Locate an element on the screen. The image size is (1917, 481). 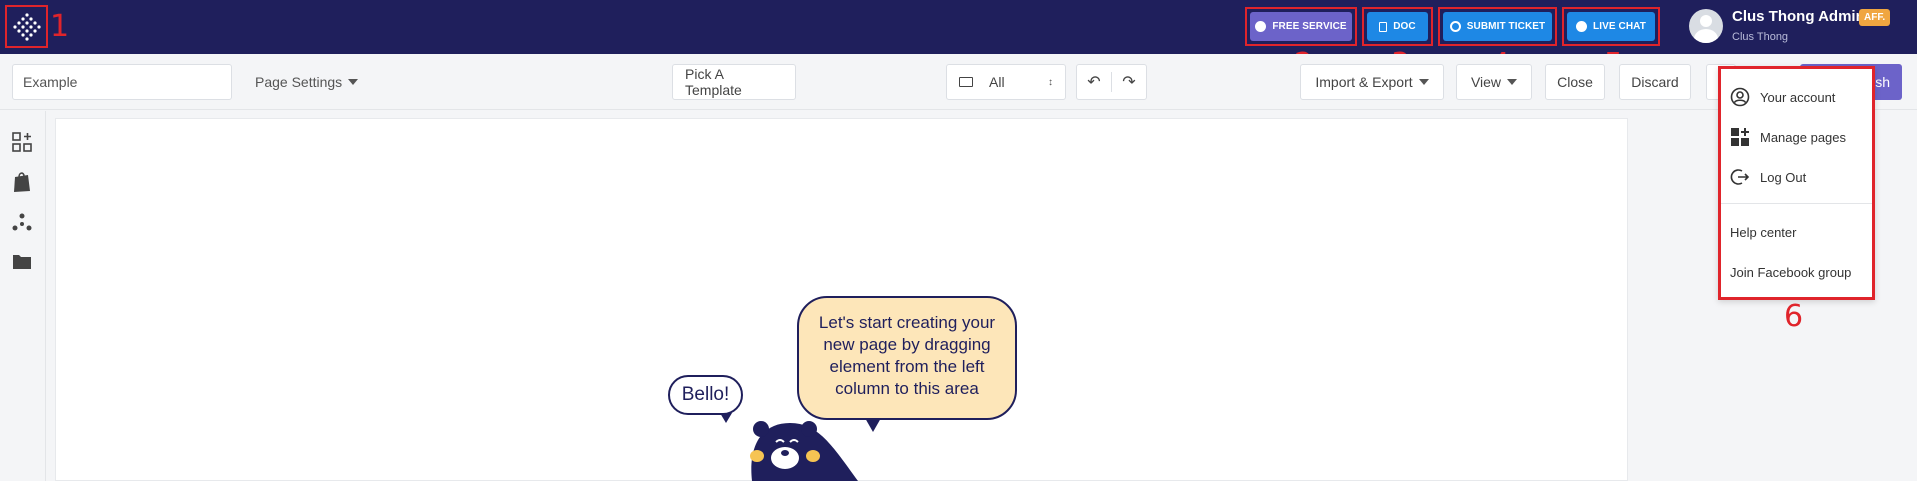
discard-button: Discard is located at coordinates (1655, 82).